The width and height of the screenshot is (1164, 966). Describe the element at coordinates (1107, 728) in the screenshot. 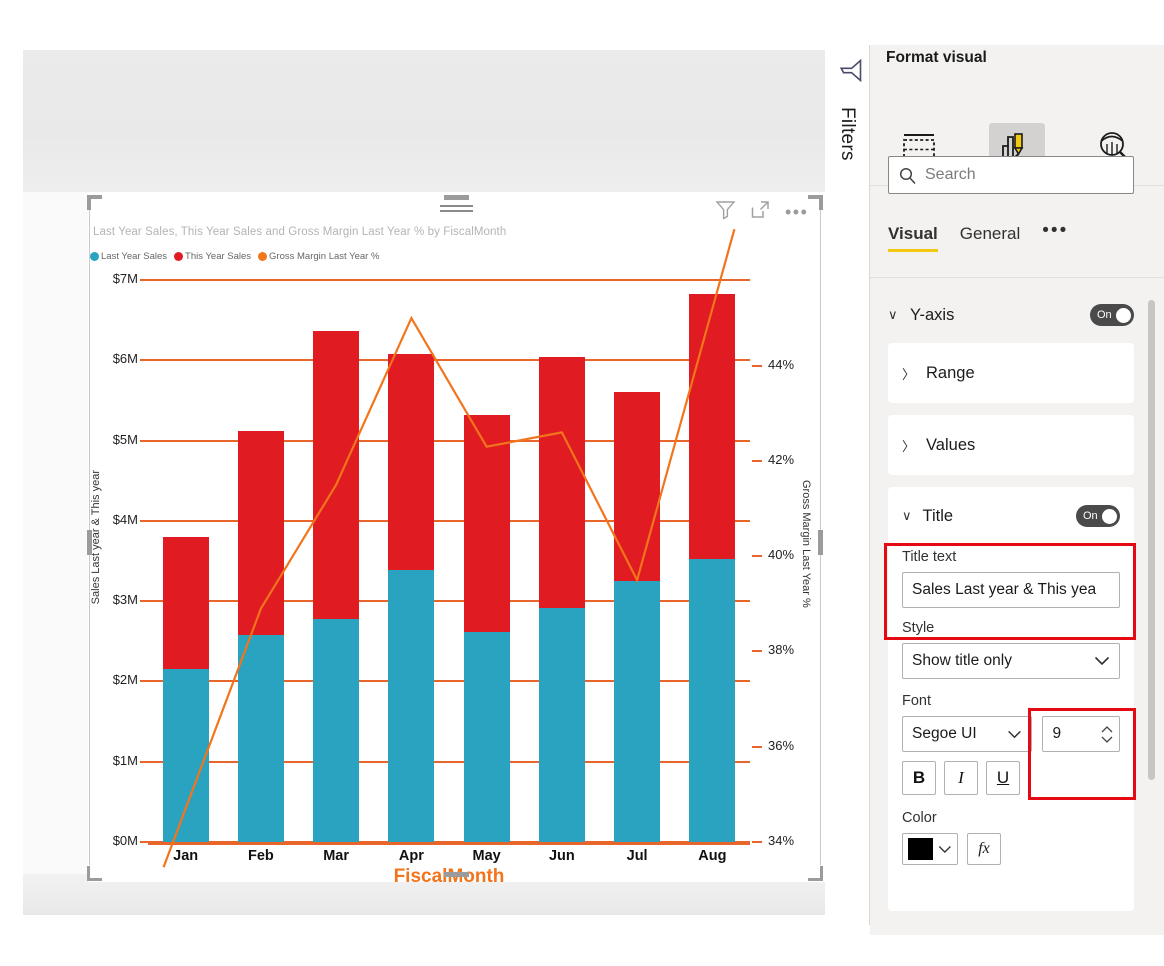

I see `chevron-up-icon` at that location.